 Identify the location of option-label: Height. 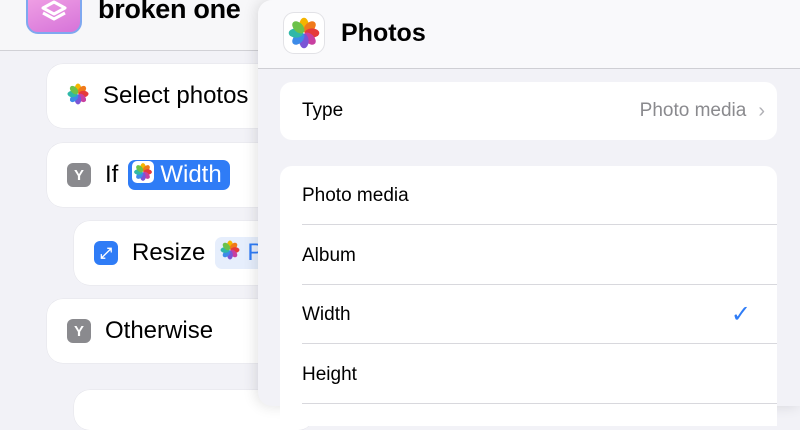
(329, 374).